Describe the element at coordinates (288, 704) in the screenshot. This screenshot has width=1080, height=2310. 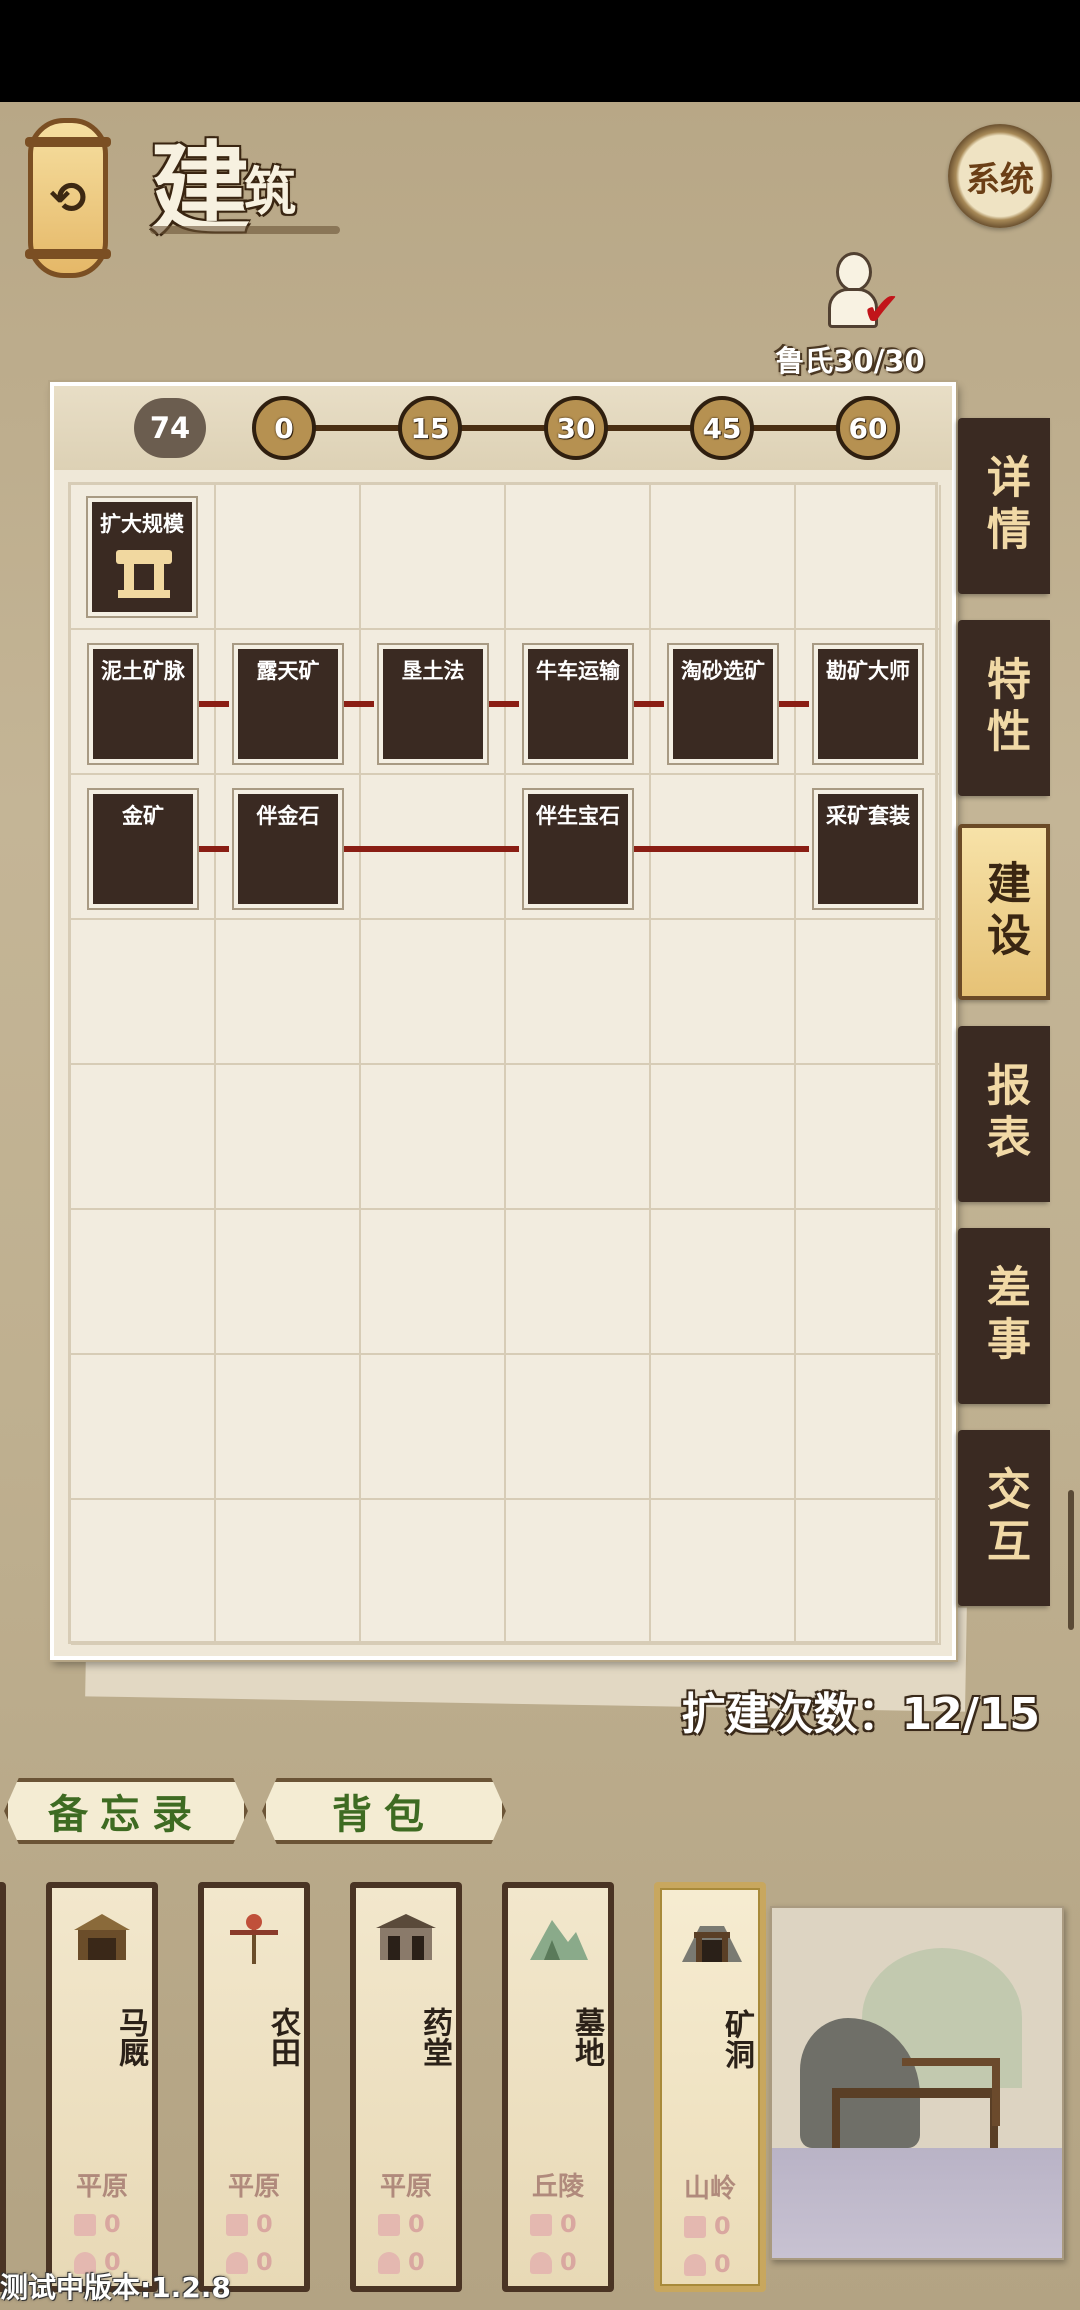
I see `tech-tile: 露天矿` at that location.